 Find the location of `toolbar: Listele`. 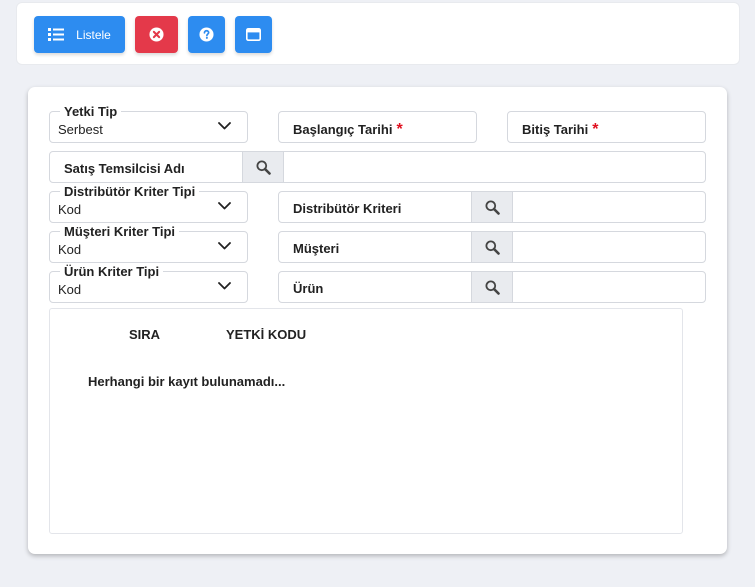

toolbar: Listele is located at coordinates (378, 33).